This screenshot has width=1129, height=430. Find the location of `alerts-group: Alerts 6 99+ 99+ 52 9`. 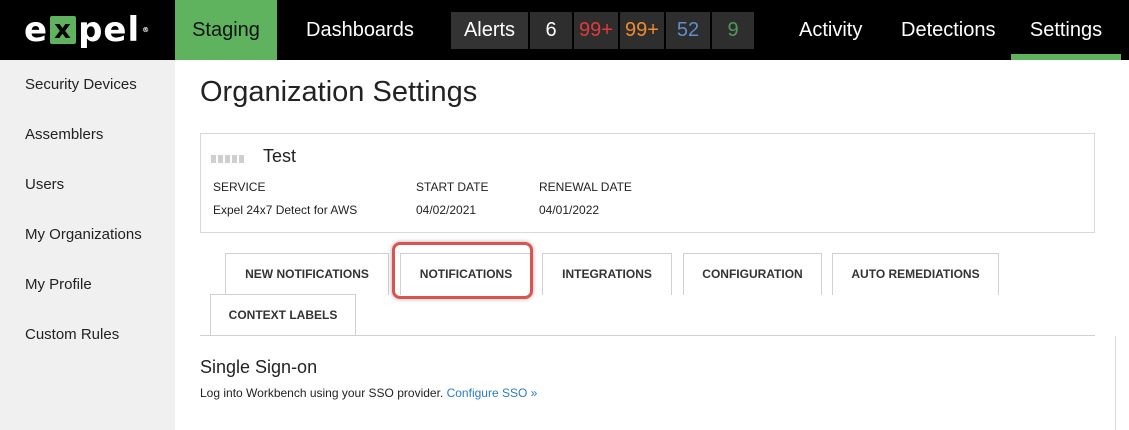

alerts-group: Alerts 6 99+ 99+ 52 9 is located at coordinates (602, 30).